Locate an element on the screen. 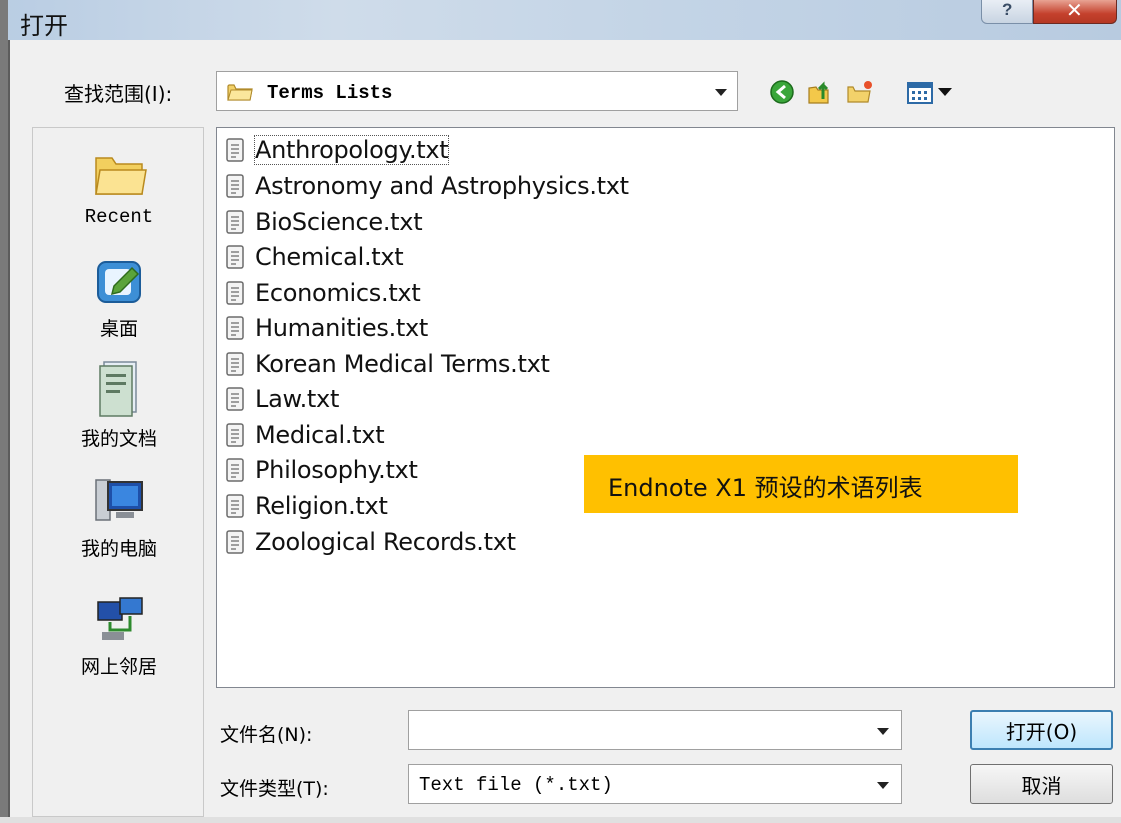 This screenshot has width=1121, height=823. views-menu-icon is located at coordinates (933, 92).